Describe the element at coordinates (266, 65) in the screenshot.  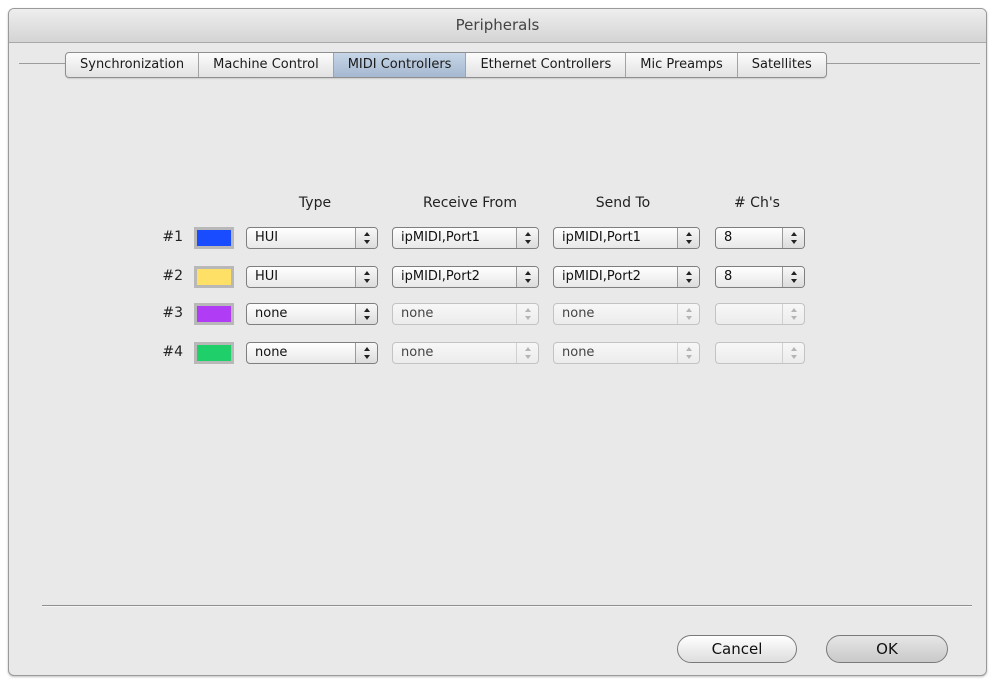
I see `tab-machine-control: Machine Control` at that location.